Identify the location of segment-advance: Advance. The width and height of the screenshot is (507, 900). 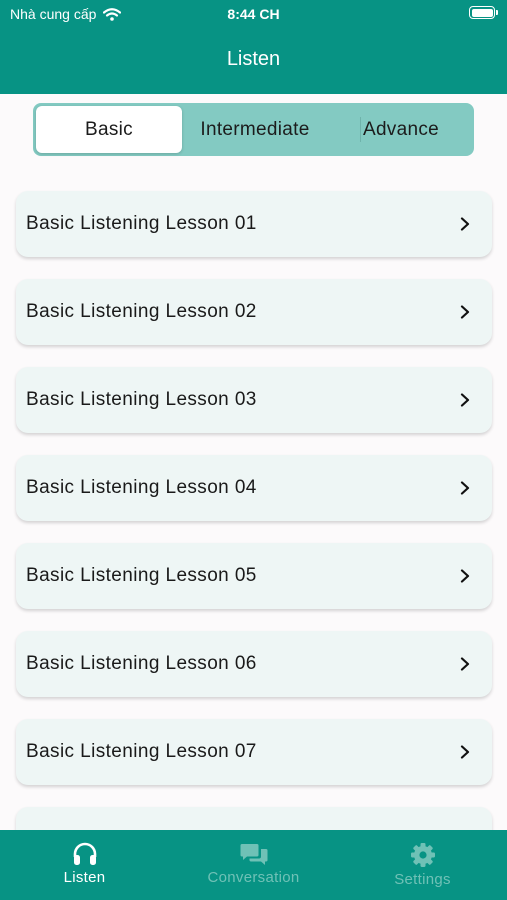
(401, 129).